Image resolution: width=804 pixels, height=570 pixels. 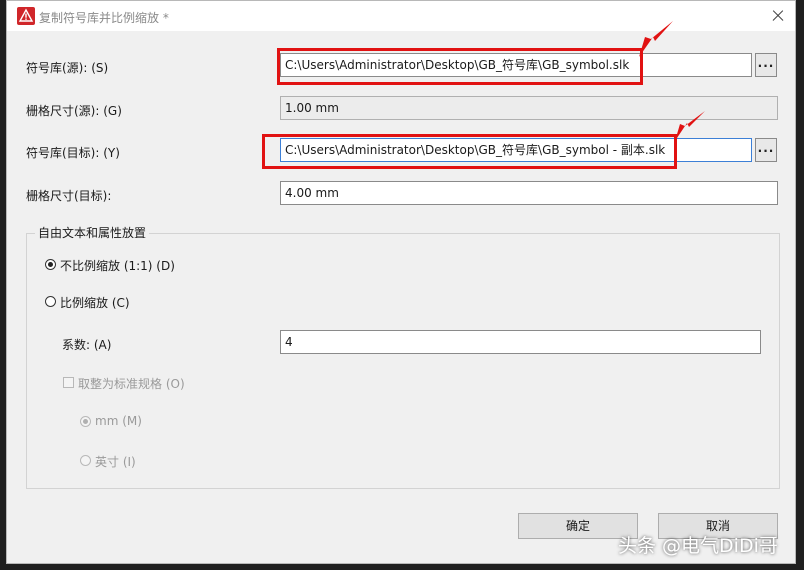 I want to click on warning-triangle-icon, so click(x=26, y=16).